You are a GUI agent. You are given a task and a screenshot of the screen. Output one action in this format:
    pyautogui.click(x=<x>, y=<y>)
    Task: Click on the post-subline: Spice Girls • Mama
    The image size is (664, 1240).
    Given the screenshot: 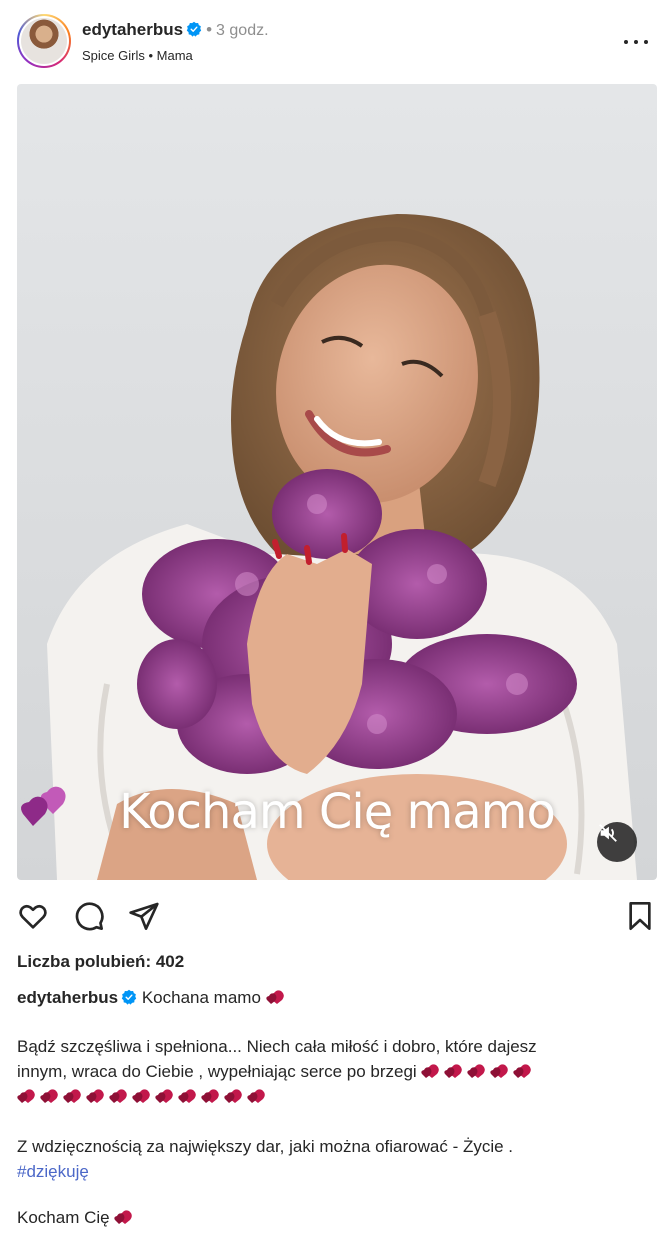 What is the action you would take?
    pyautogui.click(x=137, y=55)
    